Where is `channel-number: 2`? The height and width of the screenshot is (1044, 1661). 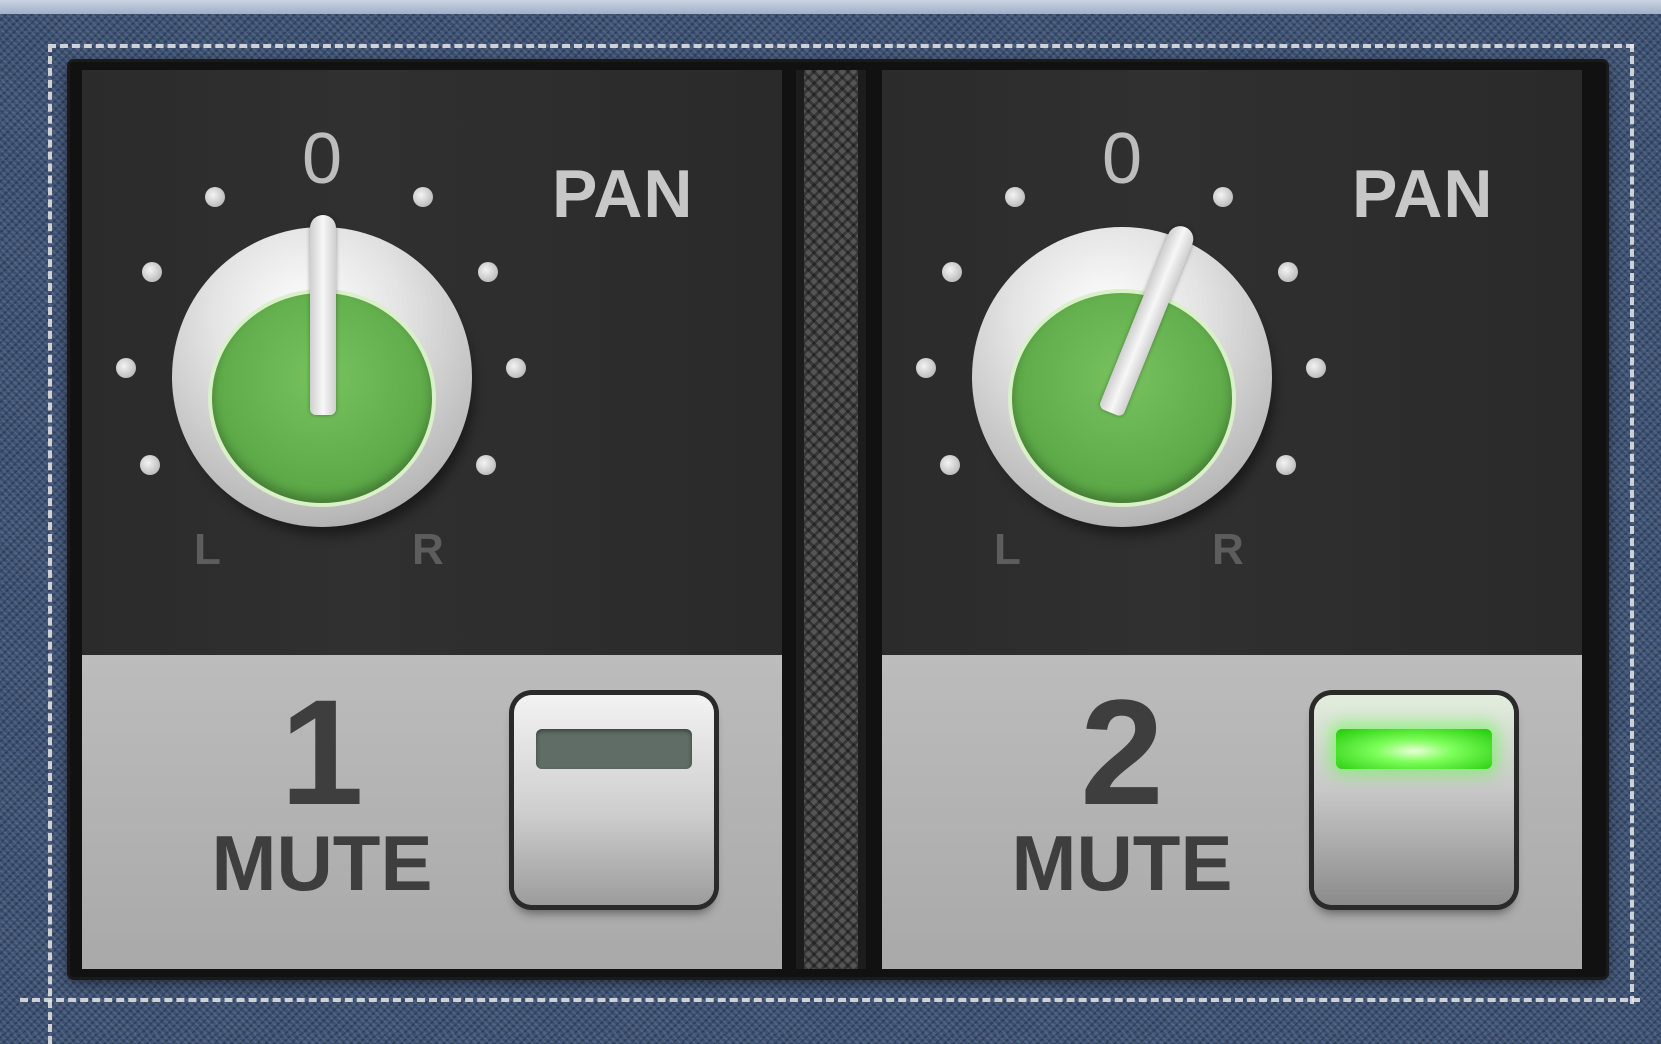
channel-number: 2 is located at coordinates (1122, 752).